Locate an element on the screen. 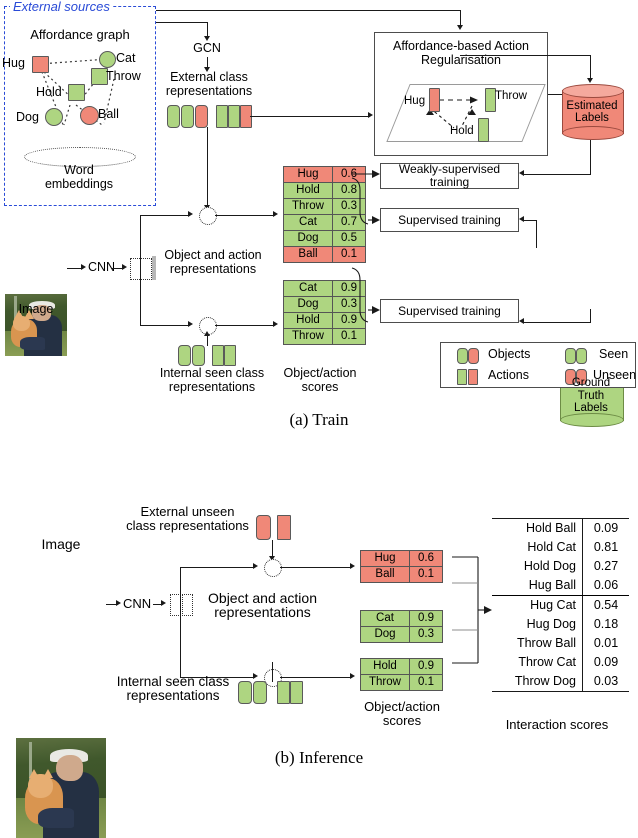 The image size is (638, 838). line-gt-up is located at coordinates (537, 234).